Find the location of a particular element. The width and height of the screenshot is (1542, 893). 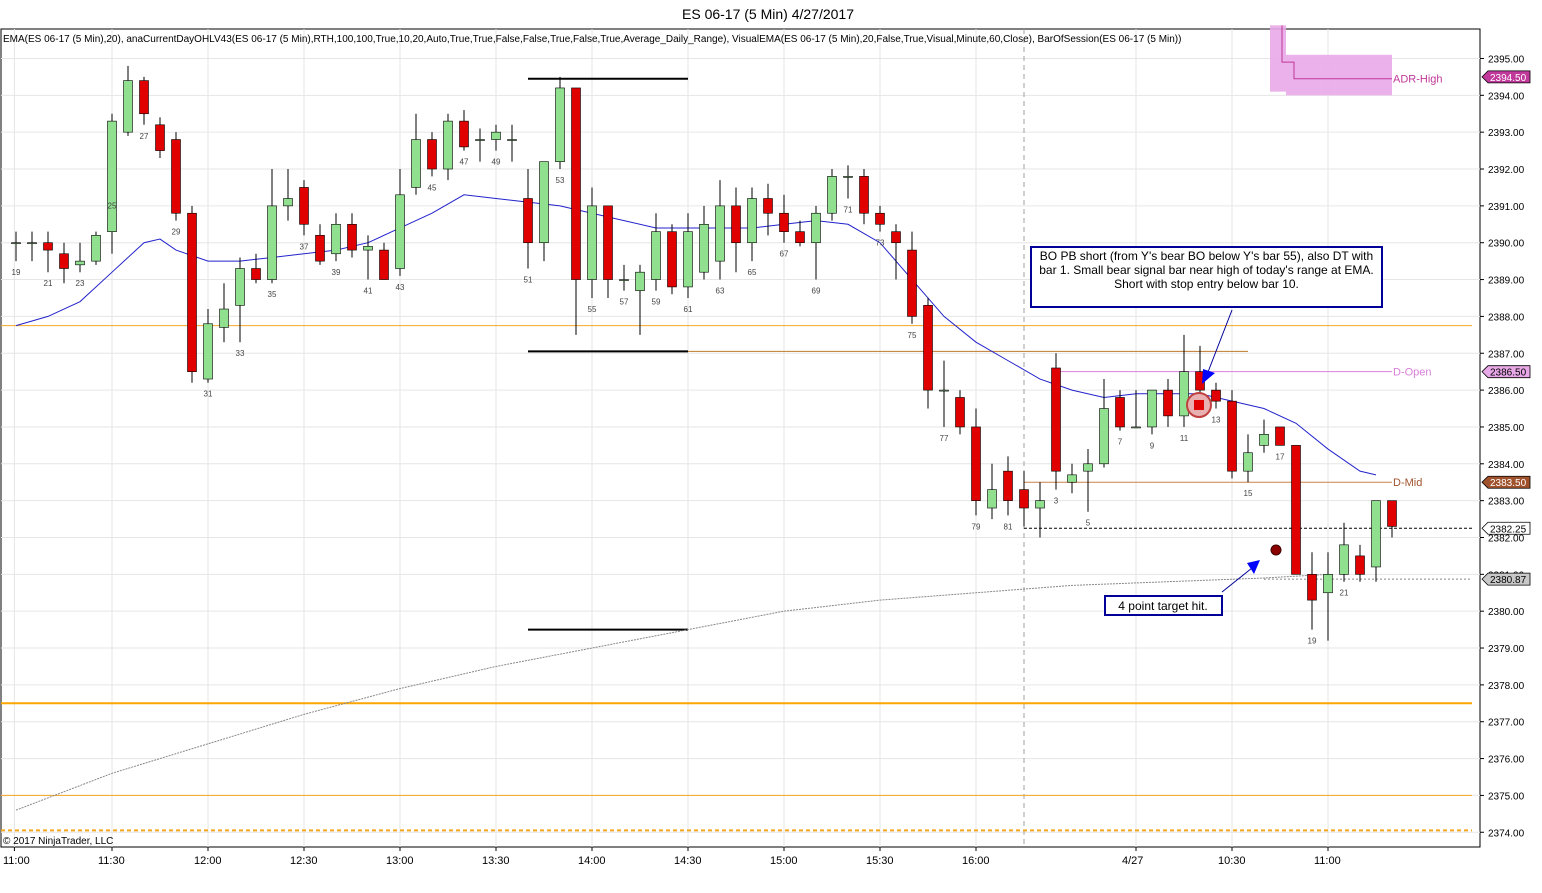

bar-number-label: 45 is located at coordinates (432, 187).